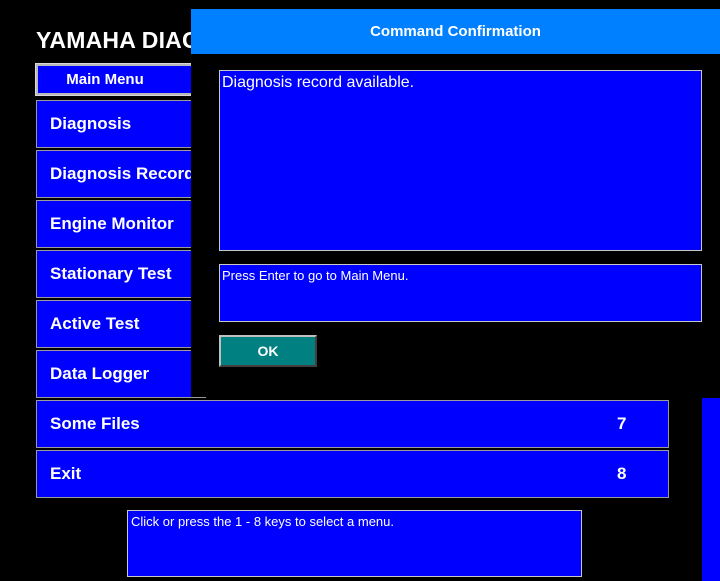 The height and width of the screenshot is (581, 720). I want to click on menu-item-engine-monitor: Engine Monitor, so click(121, 224).